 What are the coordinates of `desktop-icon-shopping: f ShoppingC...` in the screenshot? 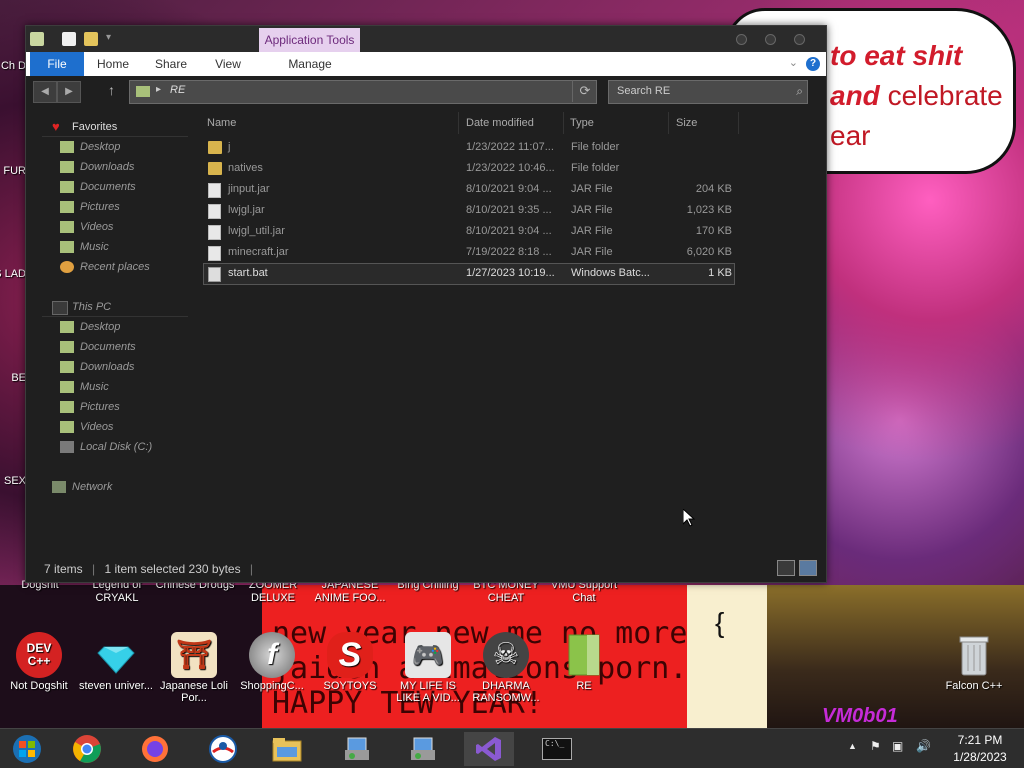 It's located at (272, 662).